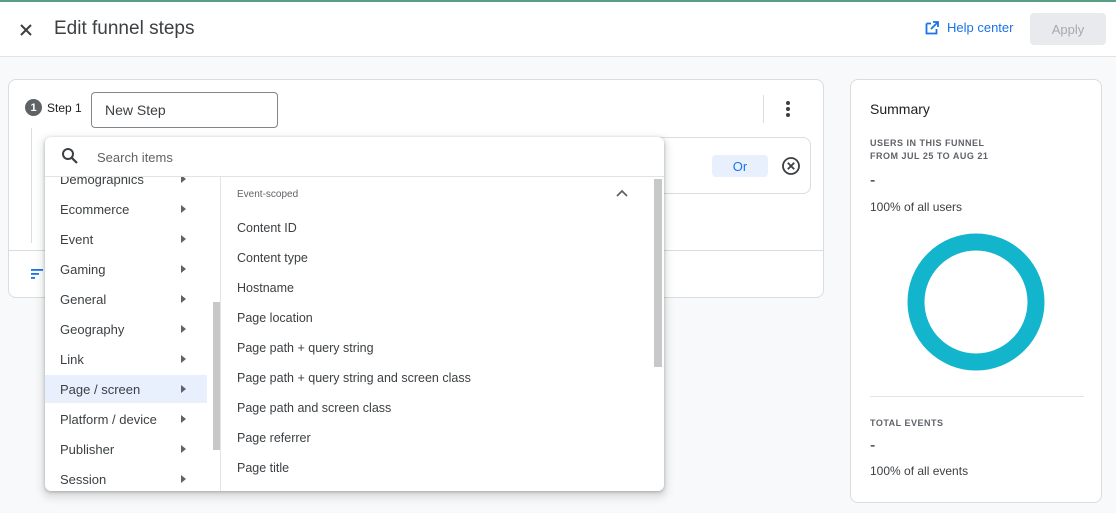 The height and width of the screenshot is (513, 1116). I want to click on category-item: Gaming, so click(126, 269).